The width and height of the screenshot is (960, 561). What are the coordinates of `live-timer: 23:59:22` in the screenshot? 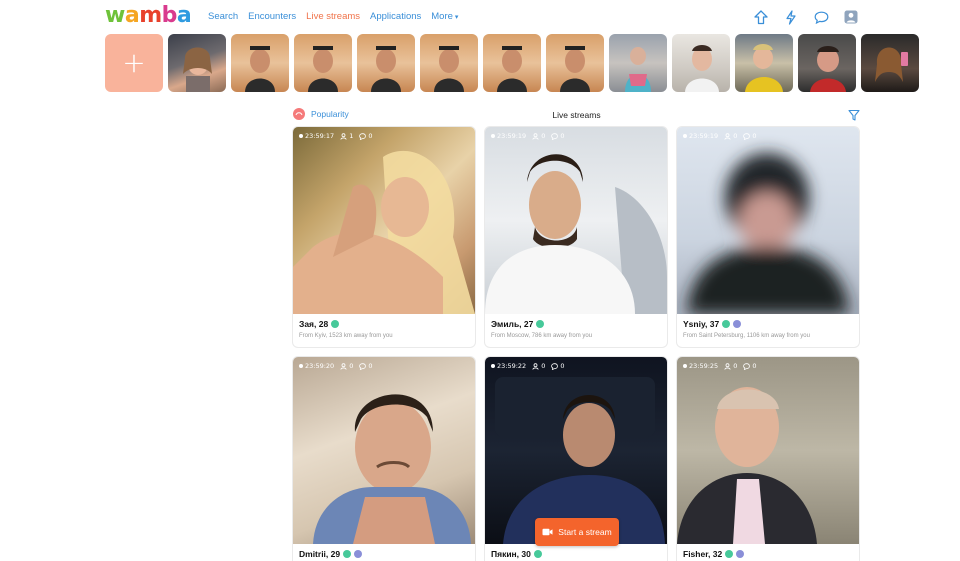 It's located at (508, 366).